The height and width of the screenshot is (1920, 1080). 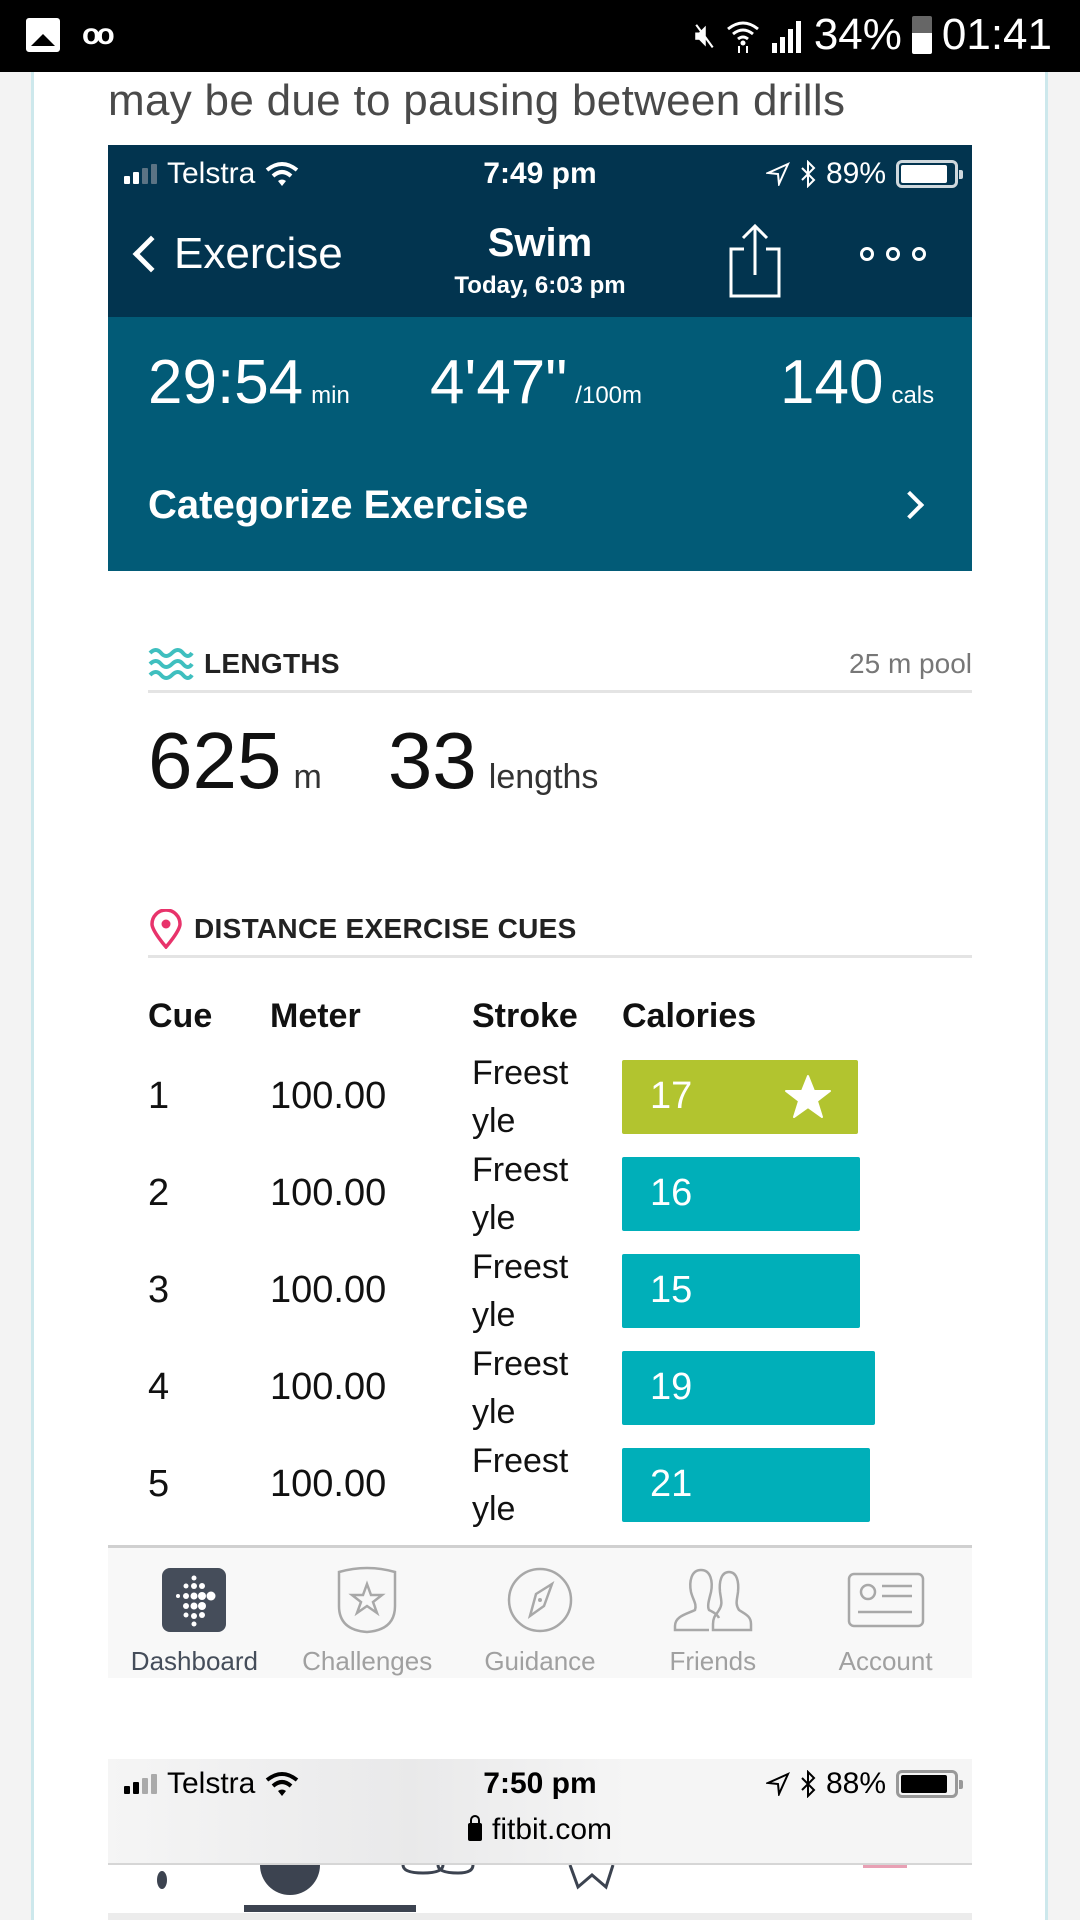 I want to click on page-subtitle: Today, 6:03 pm, so click(x=540, y=285).